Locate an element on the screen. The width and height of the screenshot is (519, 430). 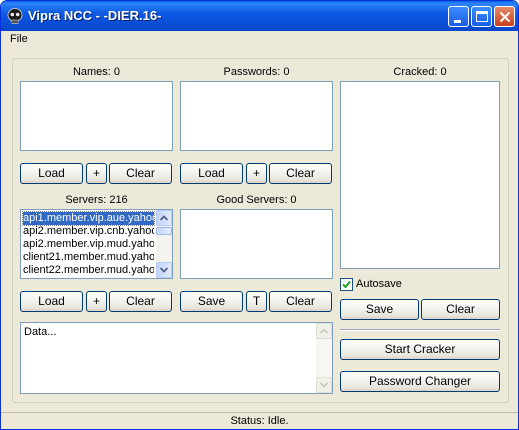
server-list-item: client21.member.mud.yahoo is located at coordinates (88, 257).